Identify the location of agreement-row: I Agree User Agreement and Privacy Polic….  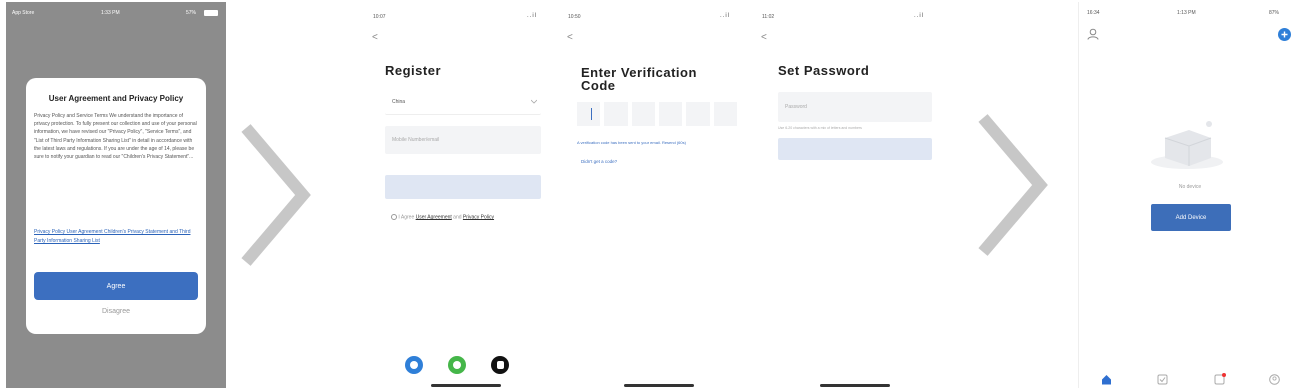
(471, 217).